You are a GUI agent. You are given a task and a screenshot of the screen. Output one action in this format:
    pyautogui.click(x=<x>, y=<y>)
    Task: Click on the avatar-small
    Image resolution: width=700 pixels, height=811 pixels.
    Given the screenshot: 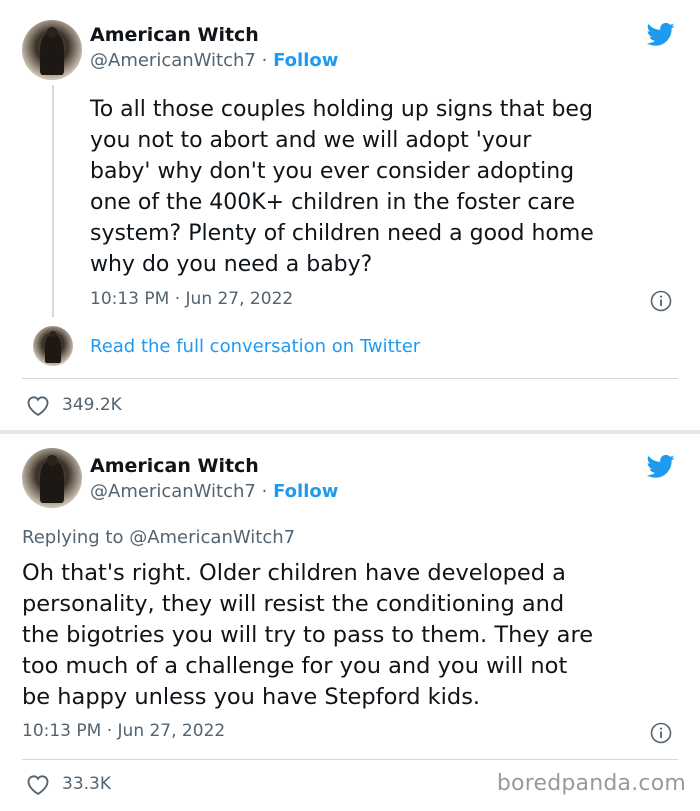 What is the action you would take?
    pyautogui.click(x=53, y=346)
    